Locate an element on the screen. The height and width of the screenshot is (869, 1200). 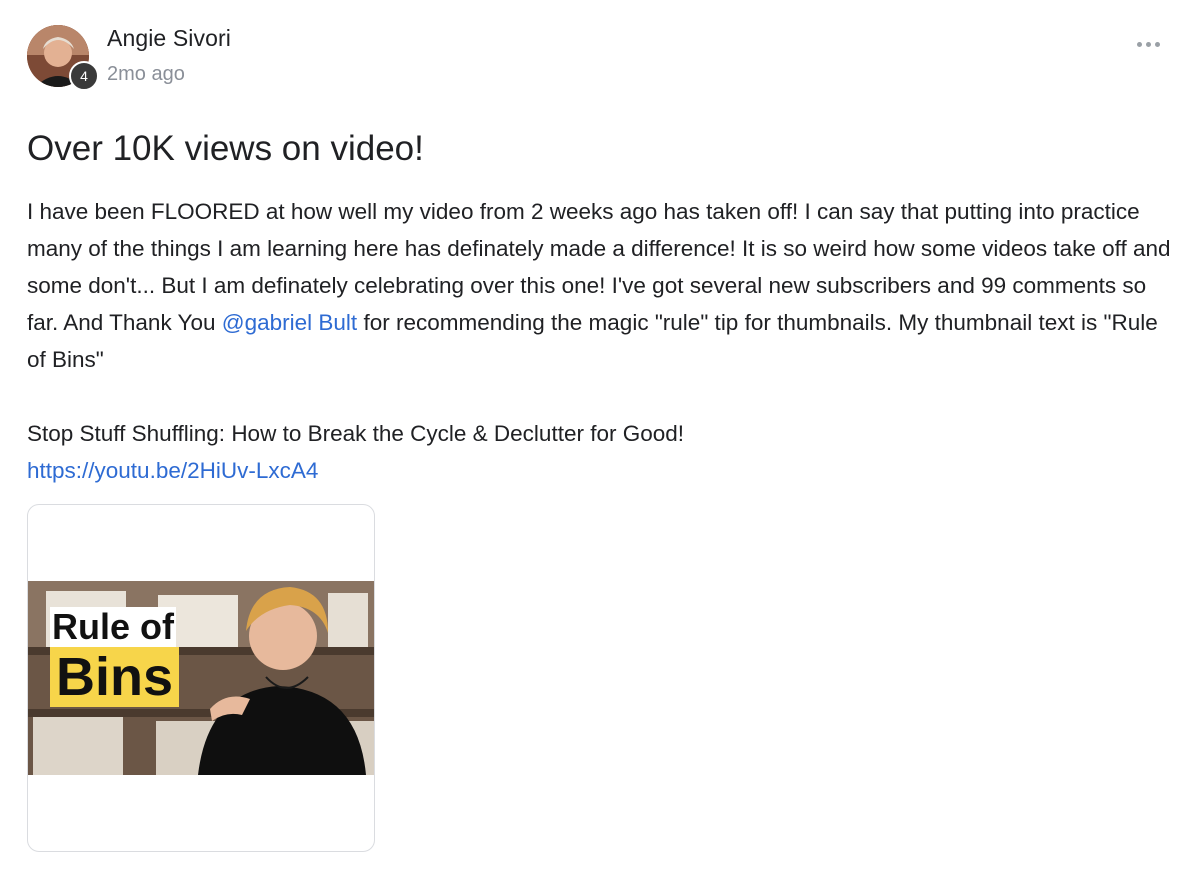
author-name: Angie Sivori is located at coordinates (169, 38).